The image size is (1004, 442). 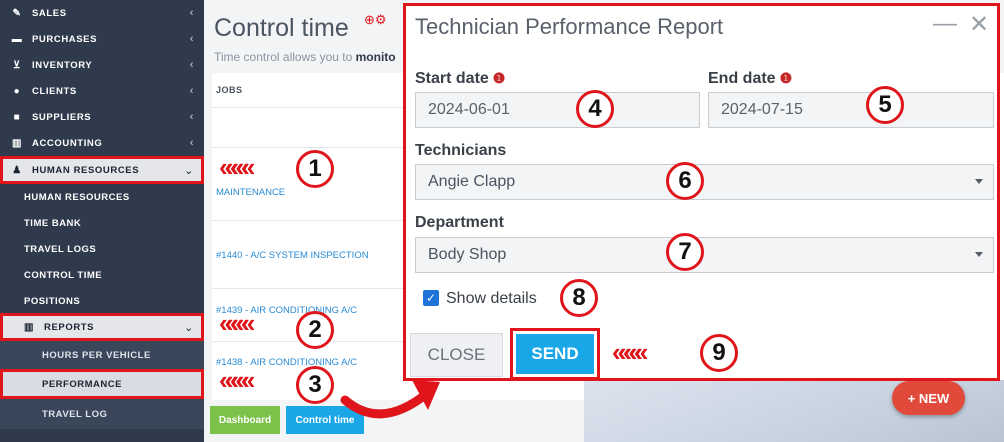 What do you see at coordinates (102, 13) in the screenshot?
I see `sidebar-item-sales: ✎ SALES ‹` at bounding box center [102, 13].